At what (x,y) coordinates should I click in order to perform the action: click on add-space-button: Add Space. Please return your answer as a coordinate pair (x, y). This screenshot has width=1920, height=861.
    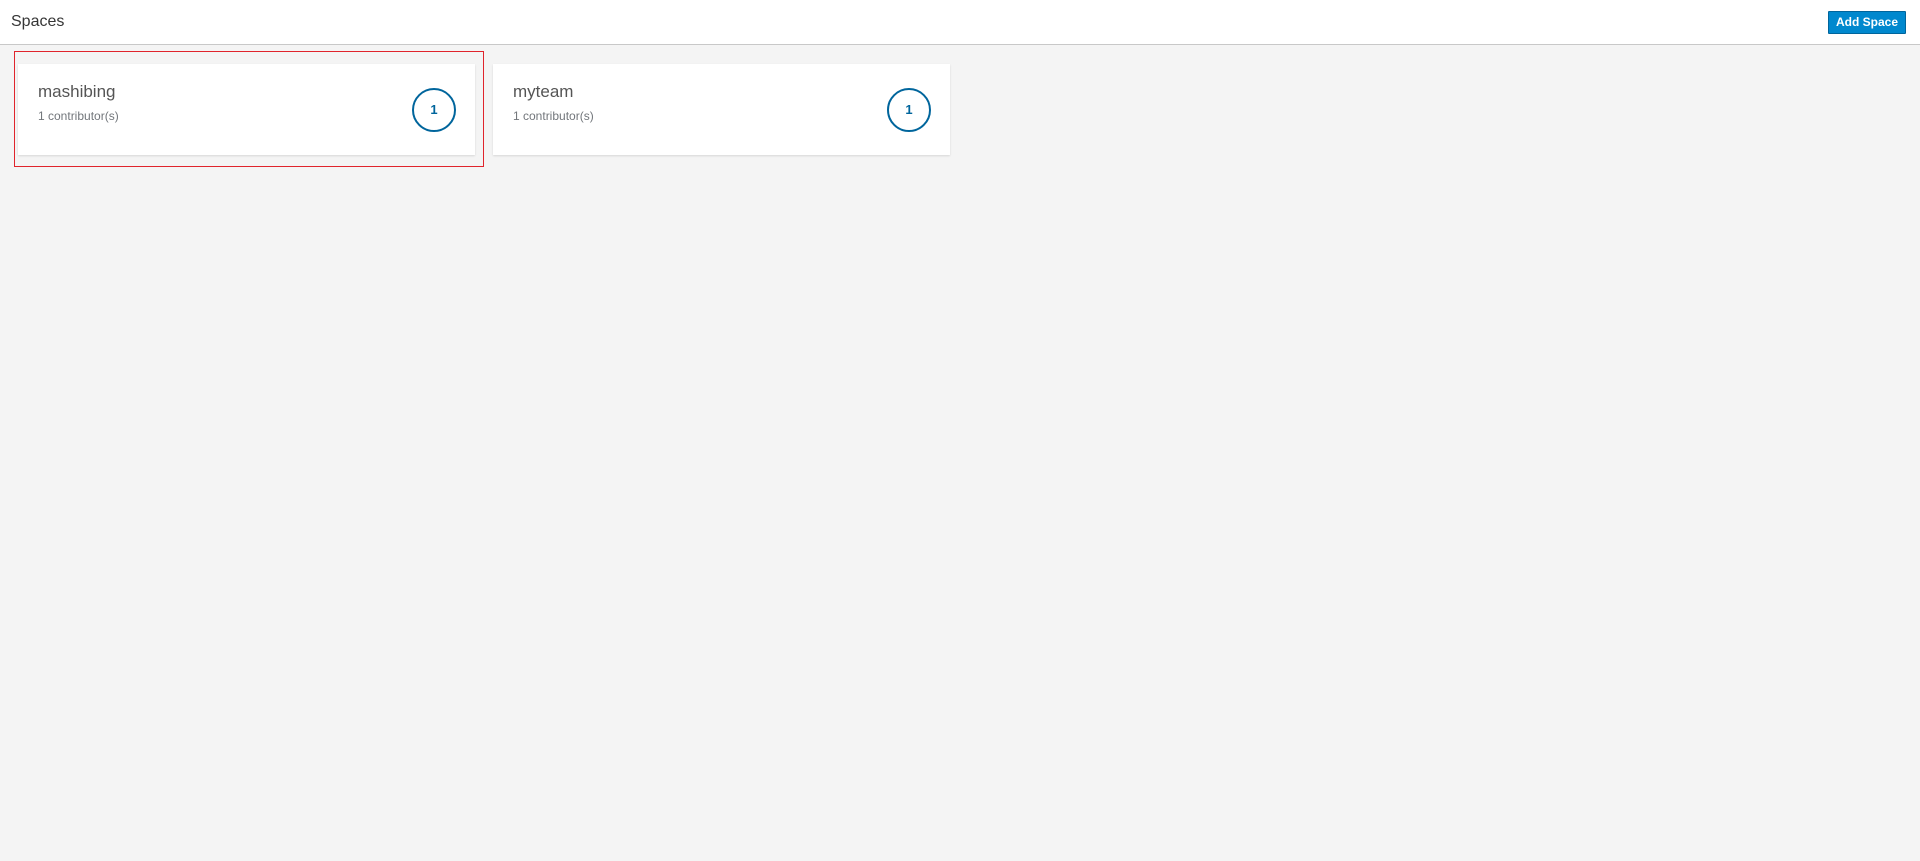
    Looking at the image, I should click on (1866, 22).